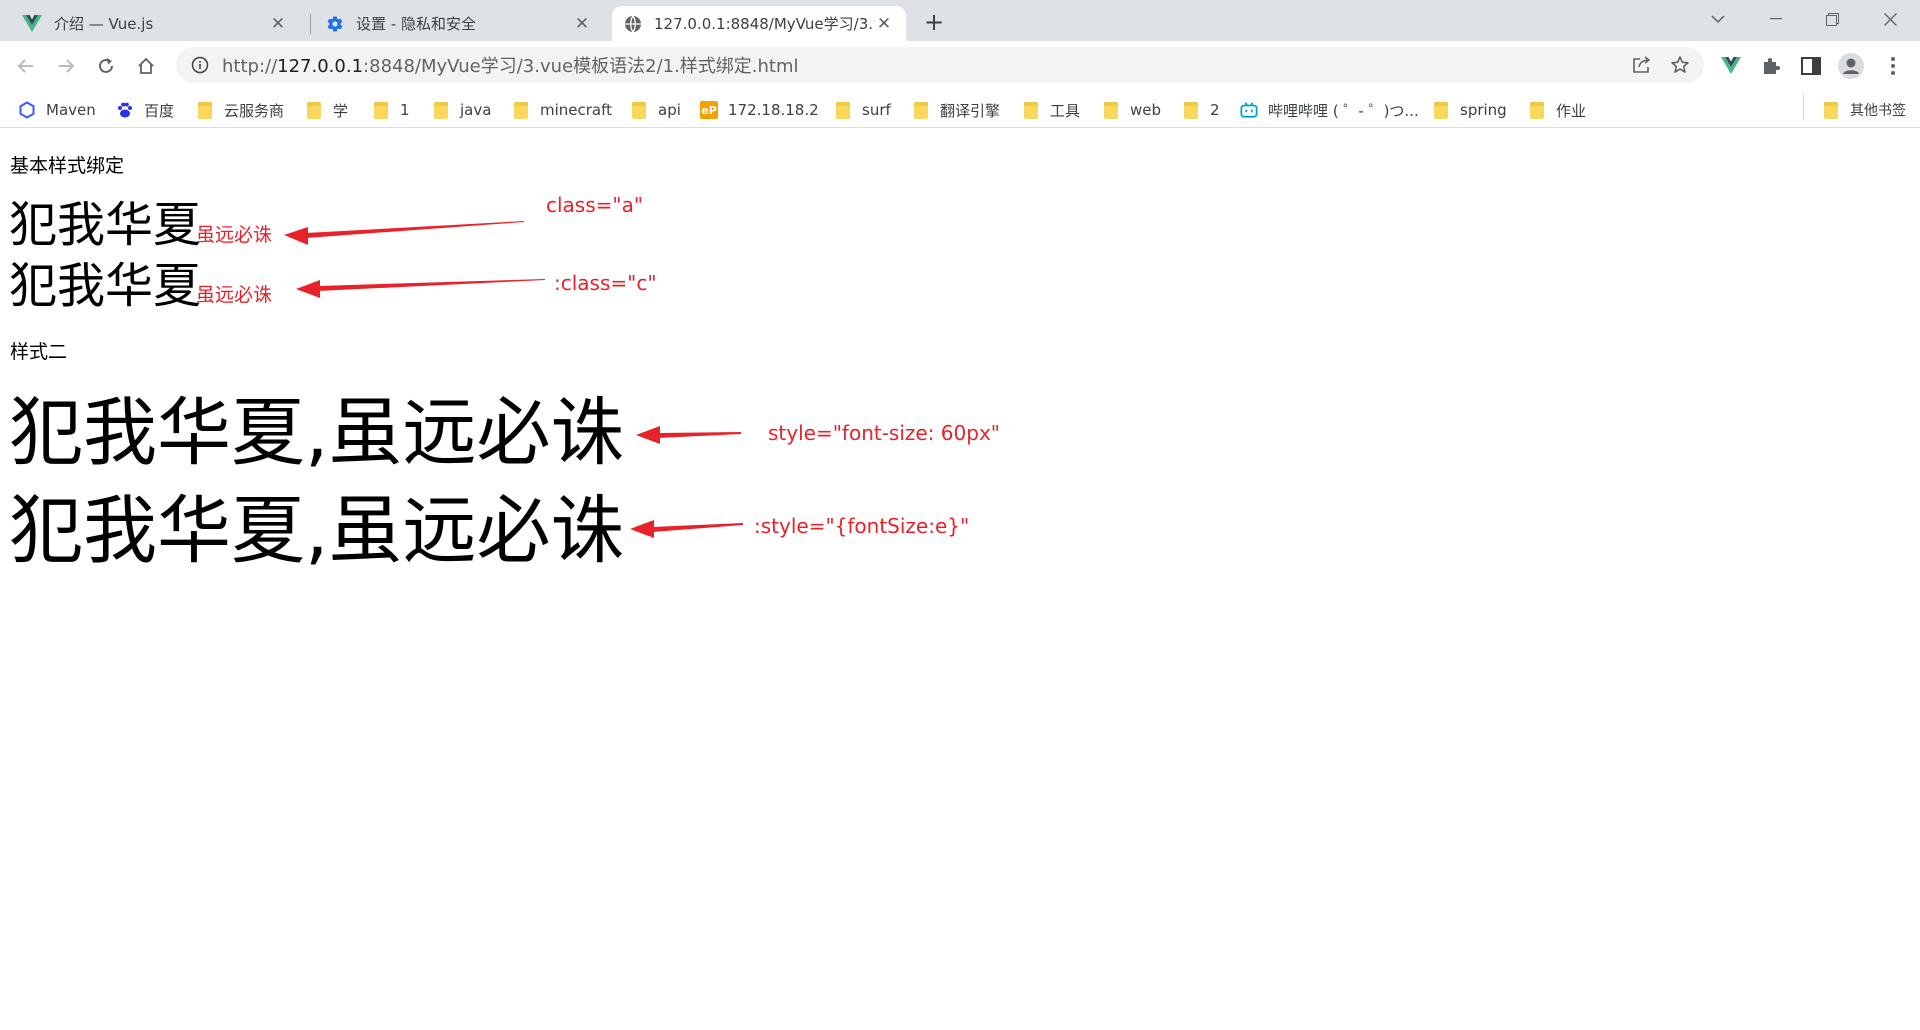 This screenshot has width=1920, height=1030. I want to click on tab-separator, so click(310, 24).